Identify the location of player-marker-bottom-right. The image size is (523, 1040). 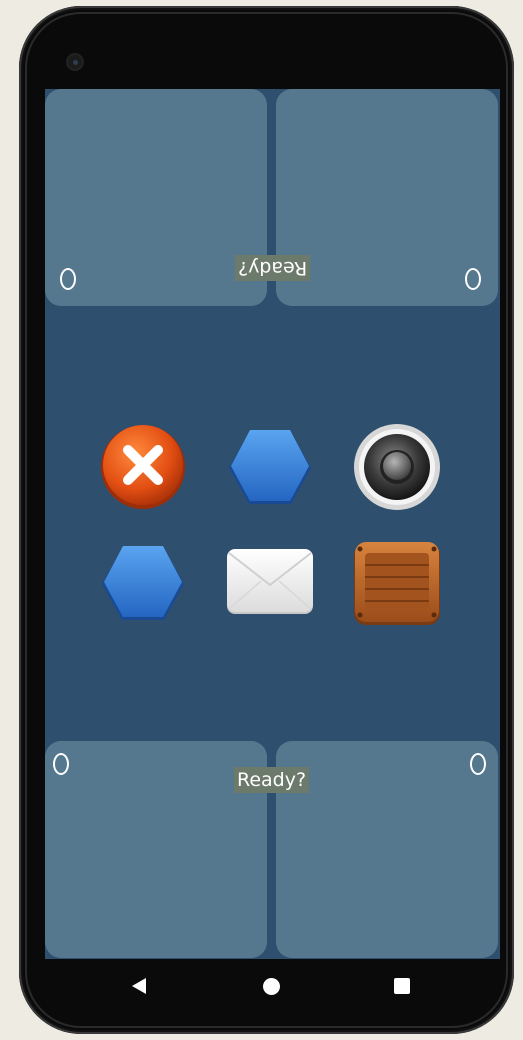
(478, 764).